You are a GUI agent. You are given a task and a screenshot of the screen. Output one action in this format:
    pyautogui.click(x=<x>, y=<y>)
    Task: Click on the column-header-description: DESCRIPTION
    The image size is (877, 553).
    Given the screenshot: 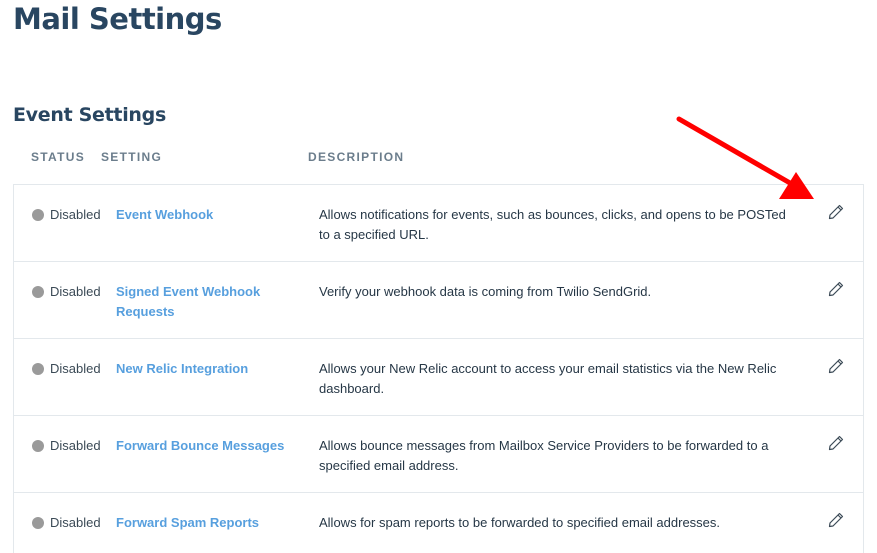 What is the action you would take?
    pyautogui.click(x=356, y=157)
    